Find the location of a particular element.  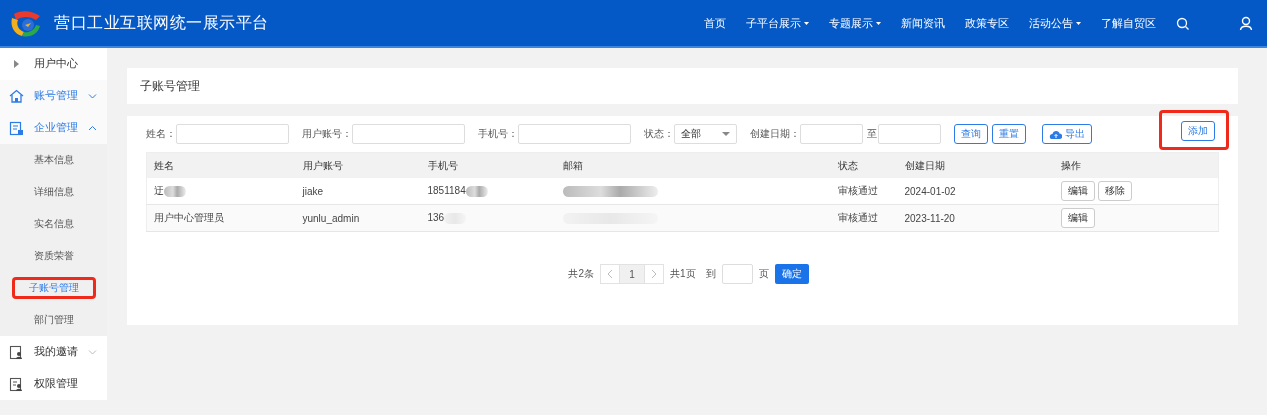

nav-link: 活动公告 is located at coordinates (1055, 23).